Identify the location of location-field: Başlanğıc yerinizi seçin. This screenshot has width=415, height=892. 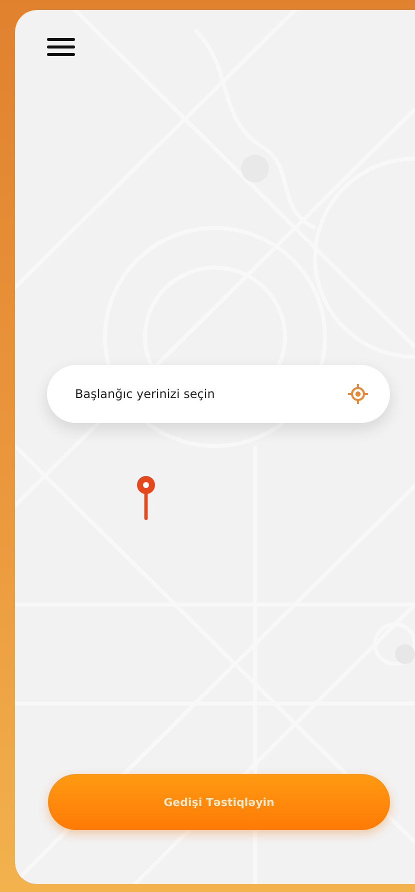
(218, 394).